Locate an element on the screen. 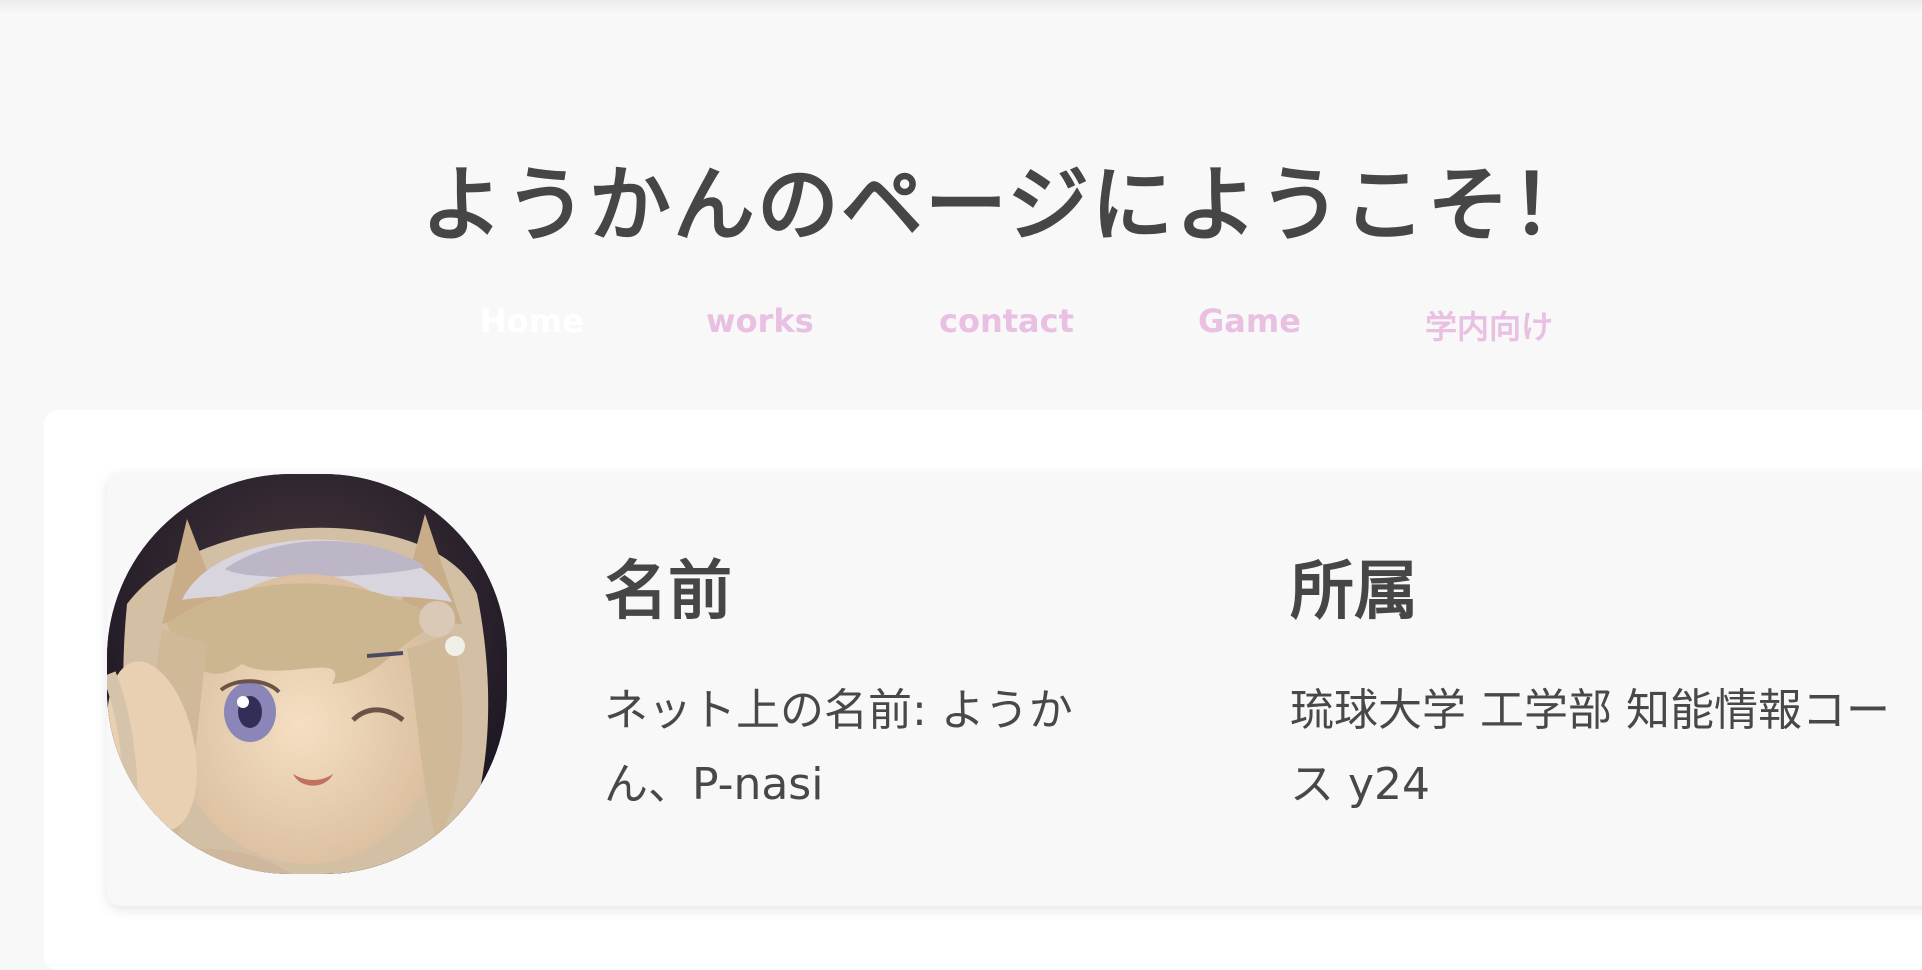  anime-avatar-image is located at coordinates (307, 674).